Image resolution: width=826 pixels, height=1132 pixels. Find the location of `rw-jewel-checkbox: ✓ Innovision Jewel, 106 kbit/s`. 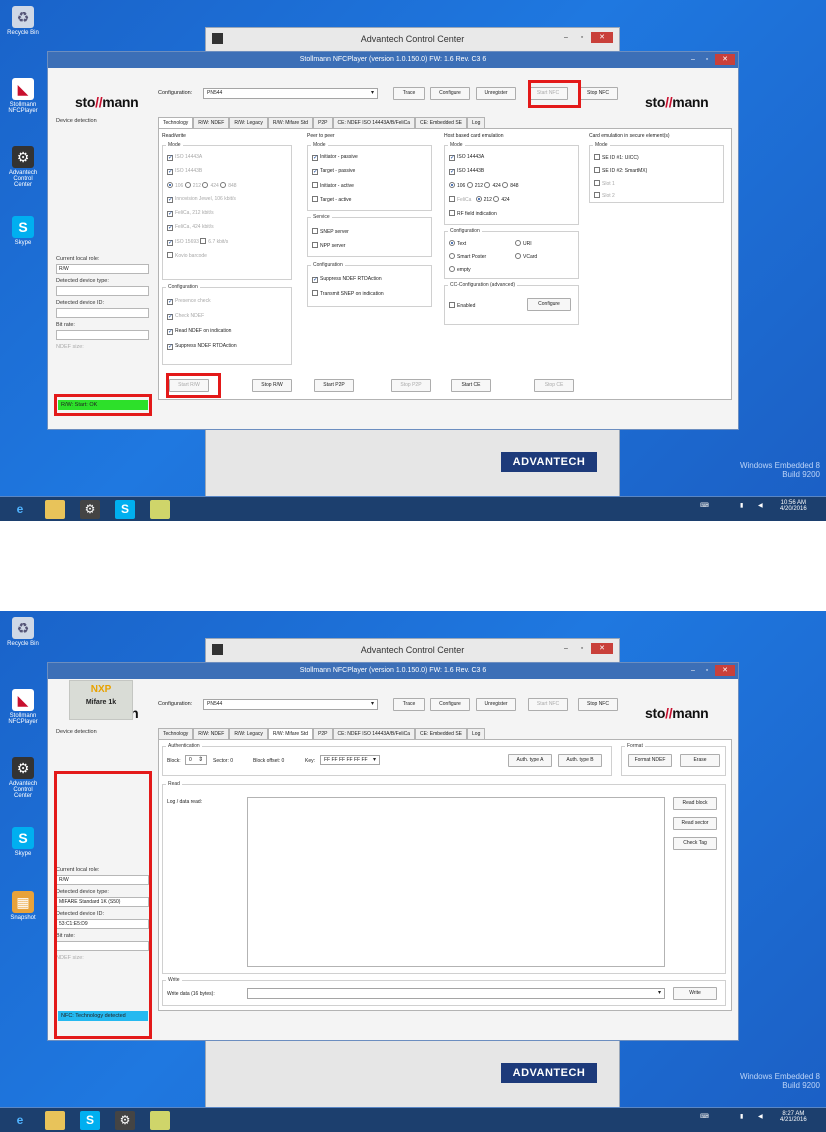

rw-jewel-checkbox: ✓ Innovision Jewel, 106 kbit/s is located at coordinates (201, 199).